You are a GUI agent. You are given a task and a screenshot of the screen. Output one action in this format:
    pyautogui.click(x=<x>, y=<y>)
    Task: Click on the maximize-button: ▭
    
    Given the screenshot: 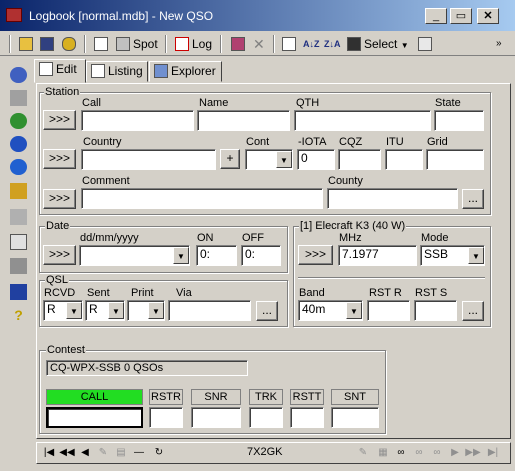 What is the action you would take?
    pyautogui.click(x=461, y=16)
    